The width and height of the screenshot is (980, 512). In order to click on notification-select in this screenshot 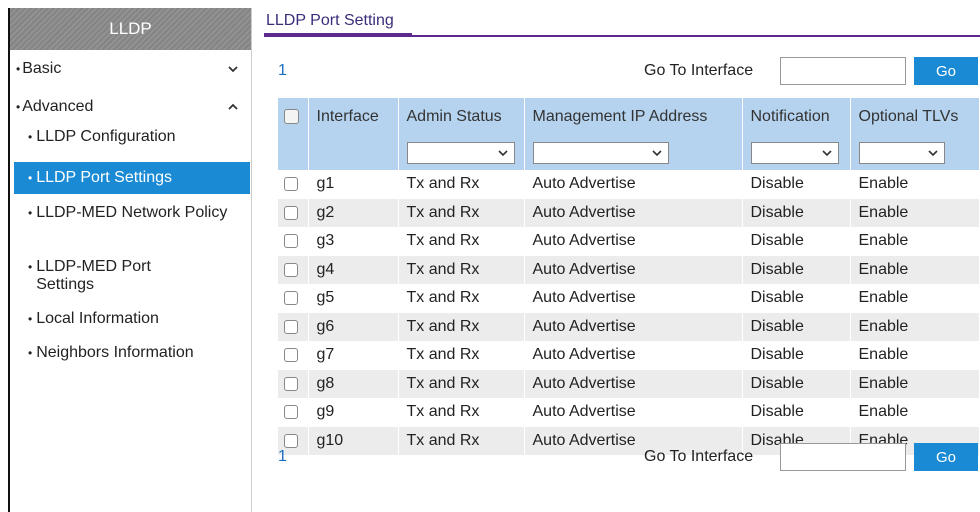, I will do `click(794, 153)`.